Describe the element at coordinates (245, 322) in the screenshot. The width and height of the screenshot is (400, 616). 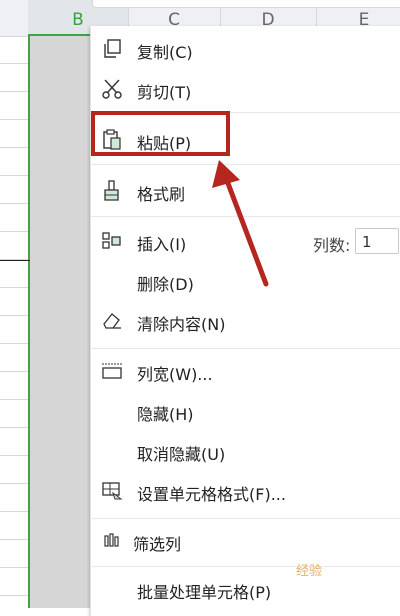
I see `menu-item-clear-contents: 清除内容(N)` at that location.